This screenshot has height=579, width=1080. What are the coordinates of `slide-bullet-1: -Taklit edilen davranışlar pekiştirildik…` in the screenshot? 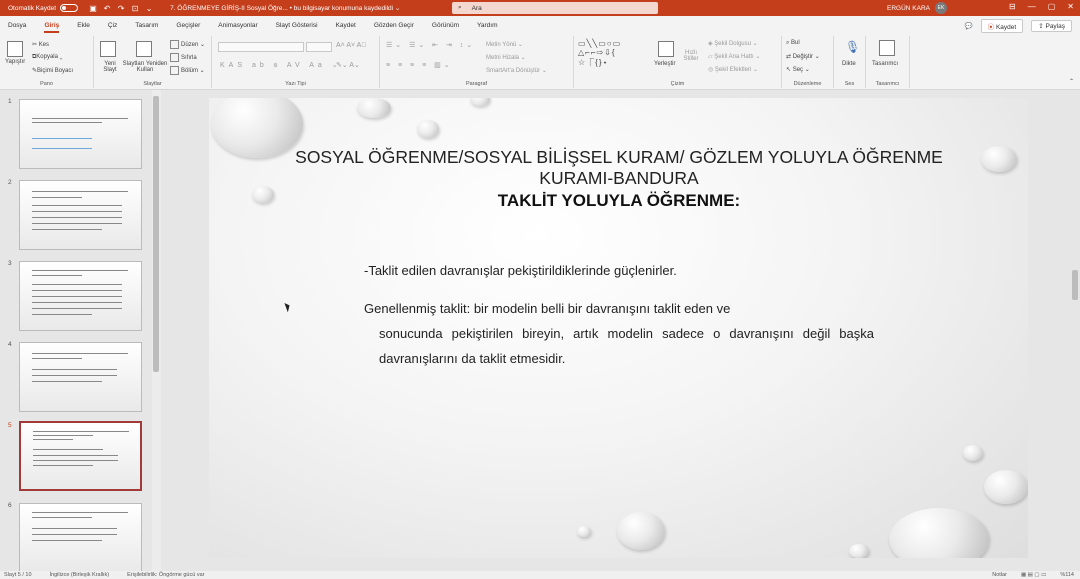 It's located at (624, 270).